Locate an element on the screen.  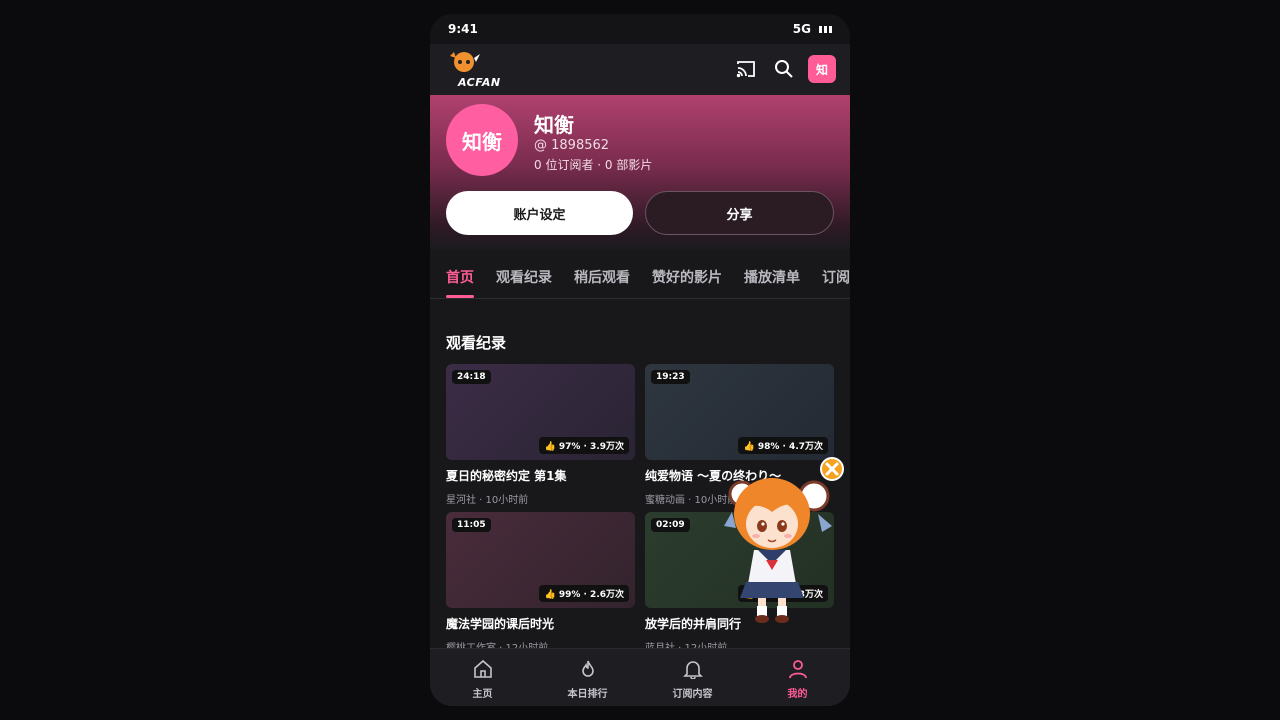
like-stat-badge: 👍 97% · 3.9万次 is located at coordinates (584, 445).